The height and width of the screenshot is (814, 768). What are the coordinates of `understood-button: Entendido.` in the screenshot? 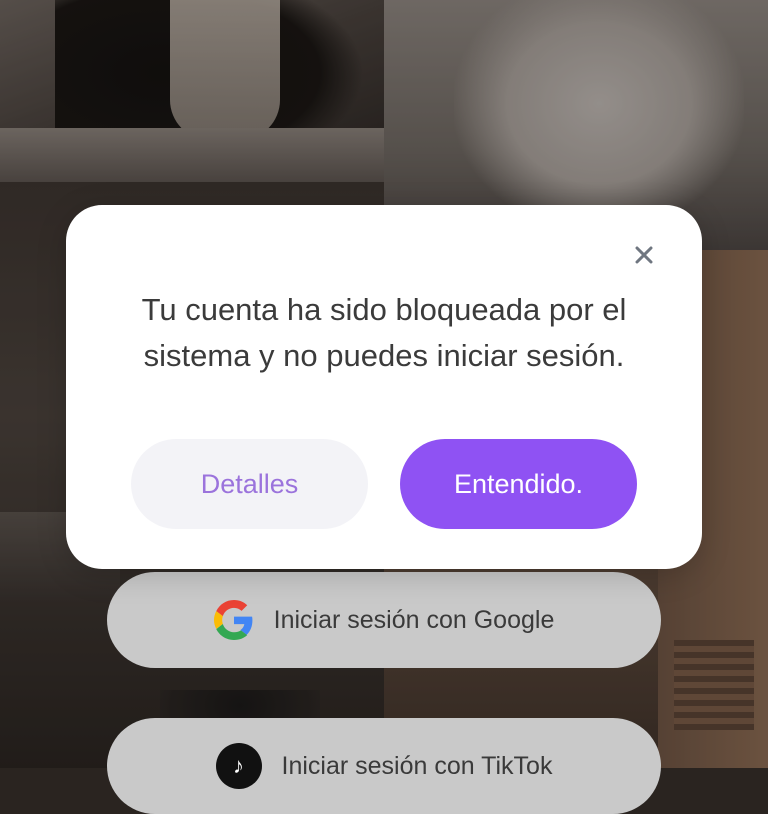 It's located at (518, 484).